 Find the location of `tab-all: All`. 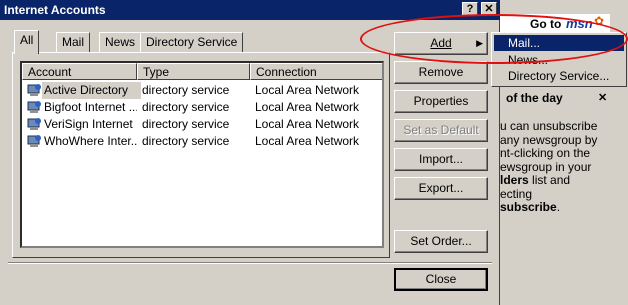

tab-all: All is located at coordinates (27, 42).